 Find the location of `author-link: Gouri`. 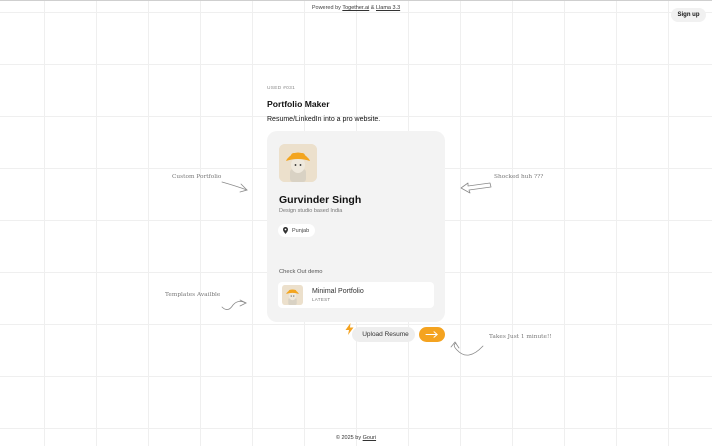

author-link: Gouri is located at coordinates (369, 438).